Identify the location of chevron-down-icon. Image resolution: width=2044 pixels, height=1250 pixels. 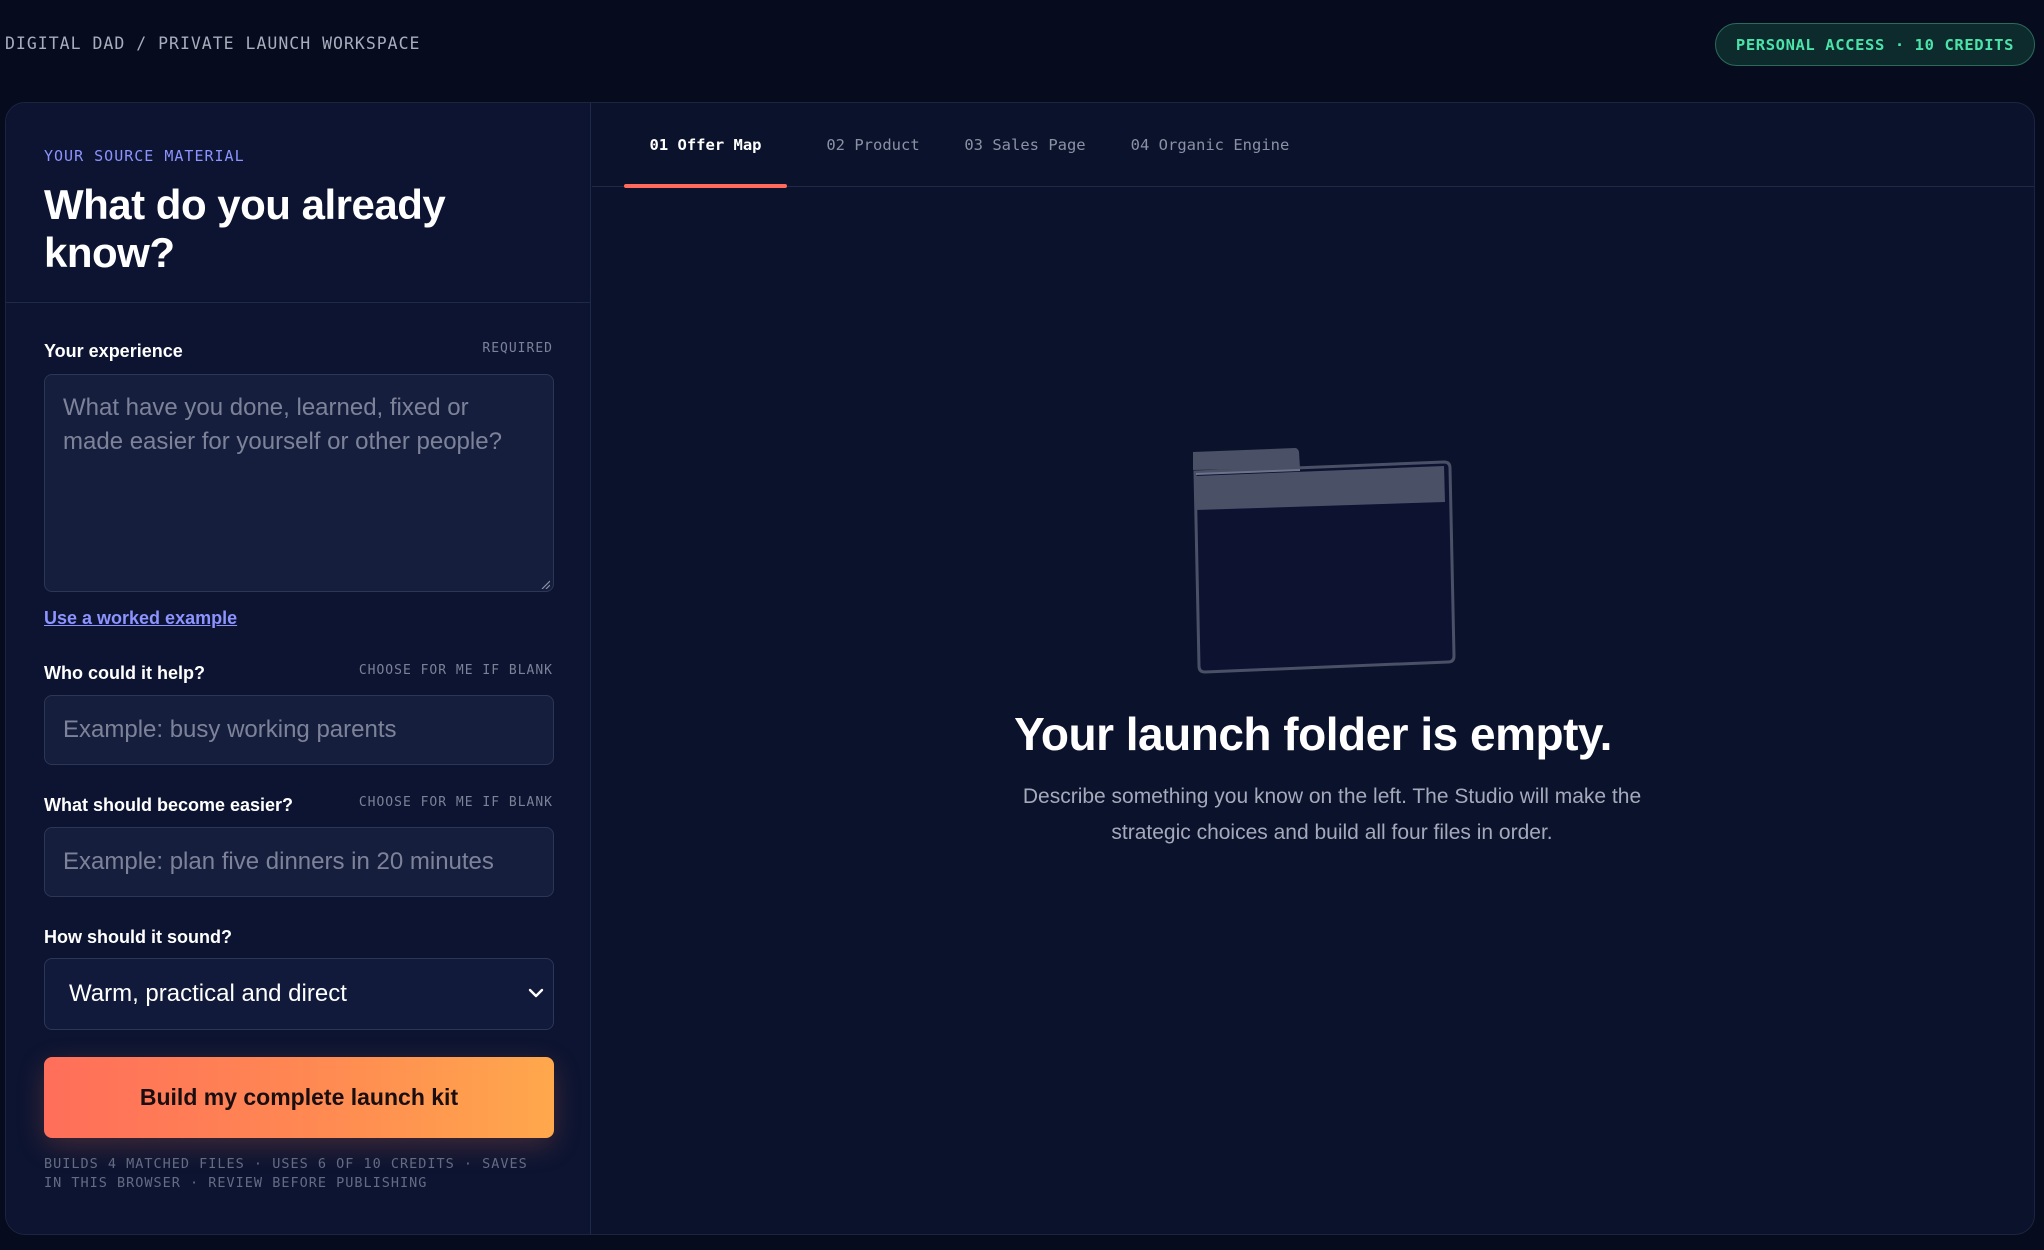
(536, 993).